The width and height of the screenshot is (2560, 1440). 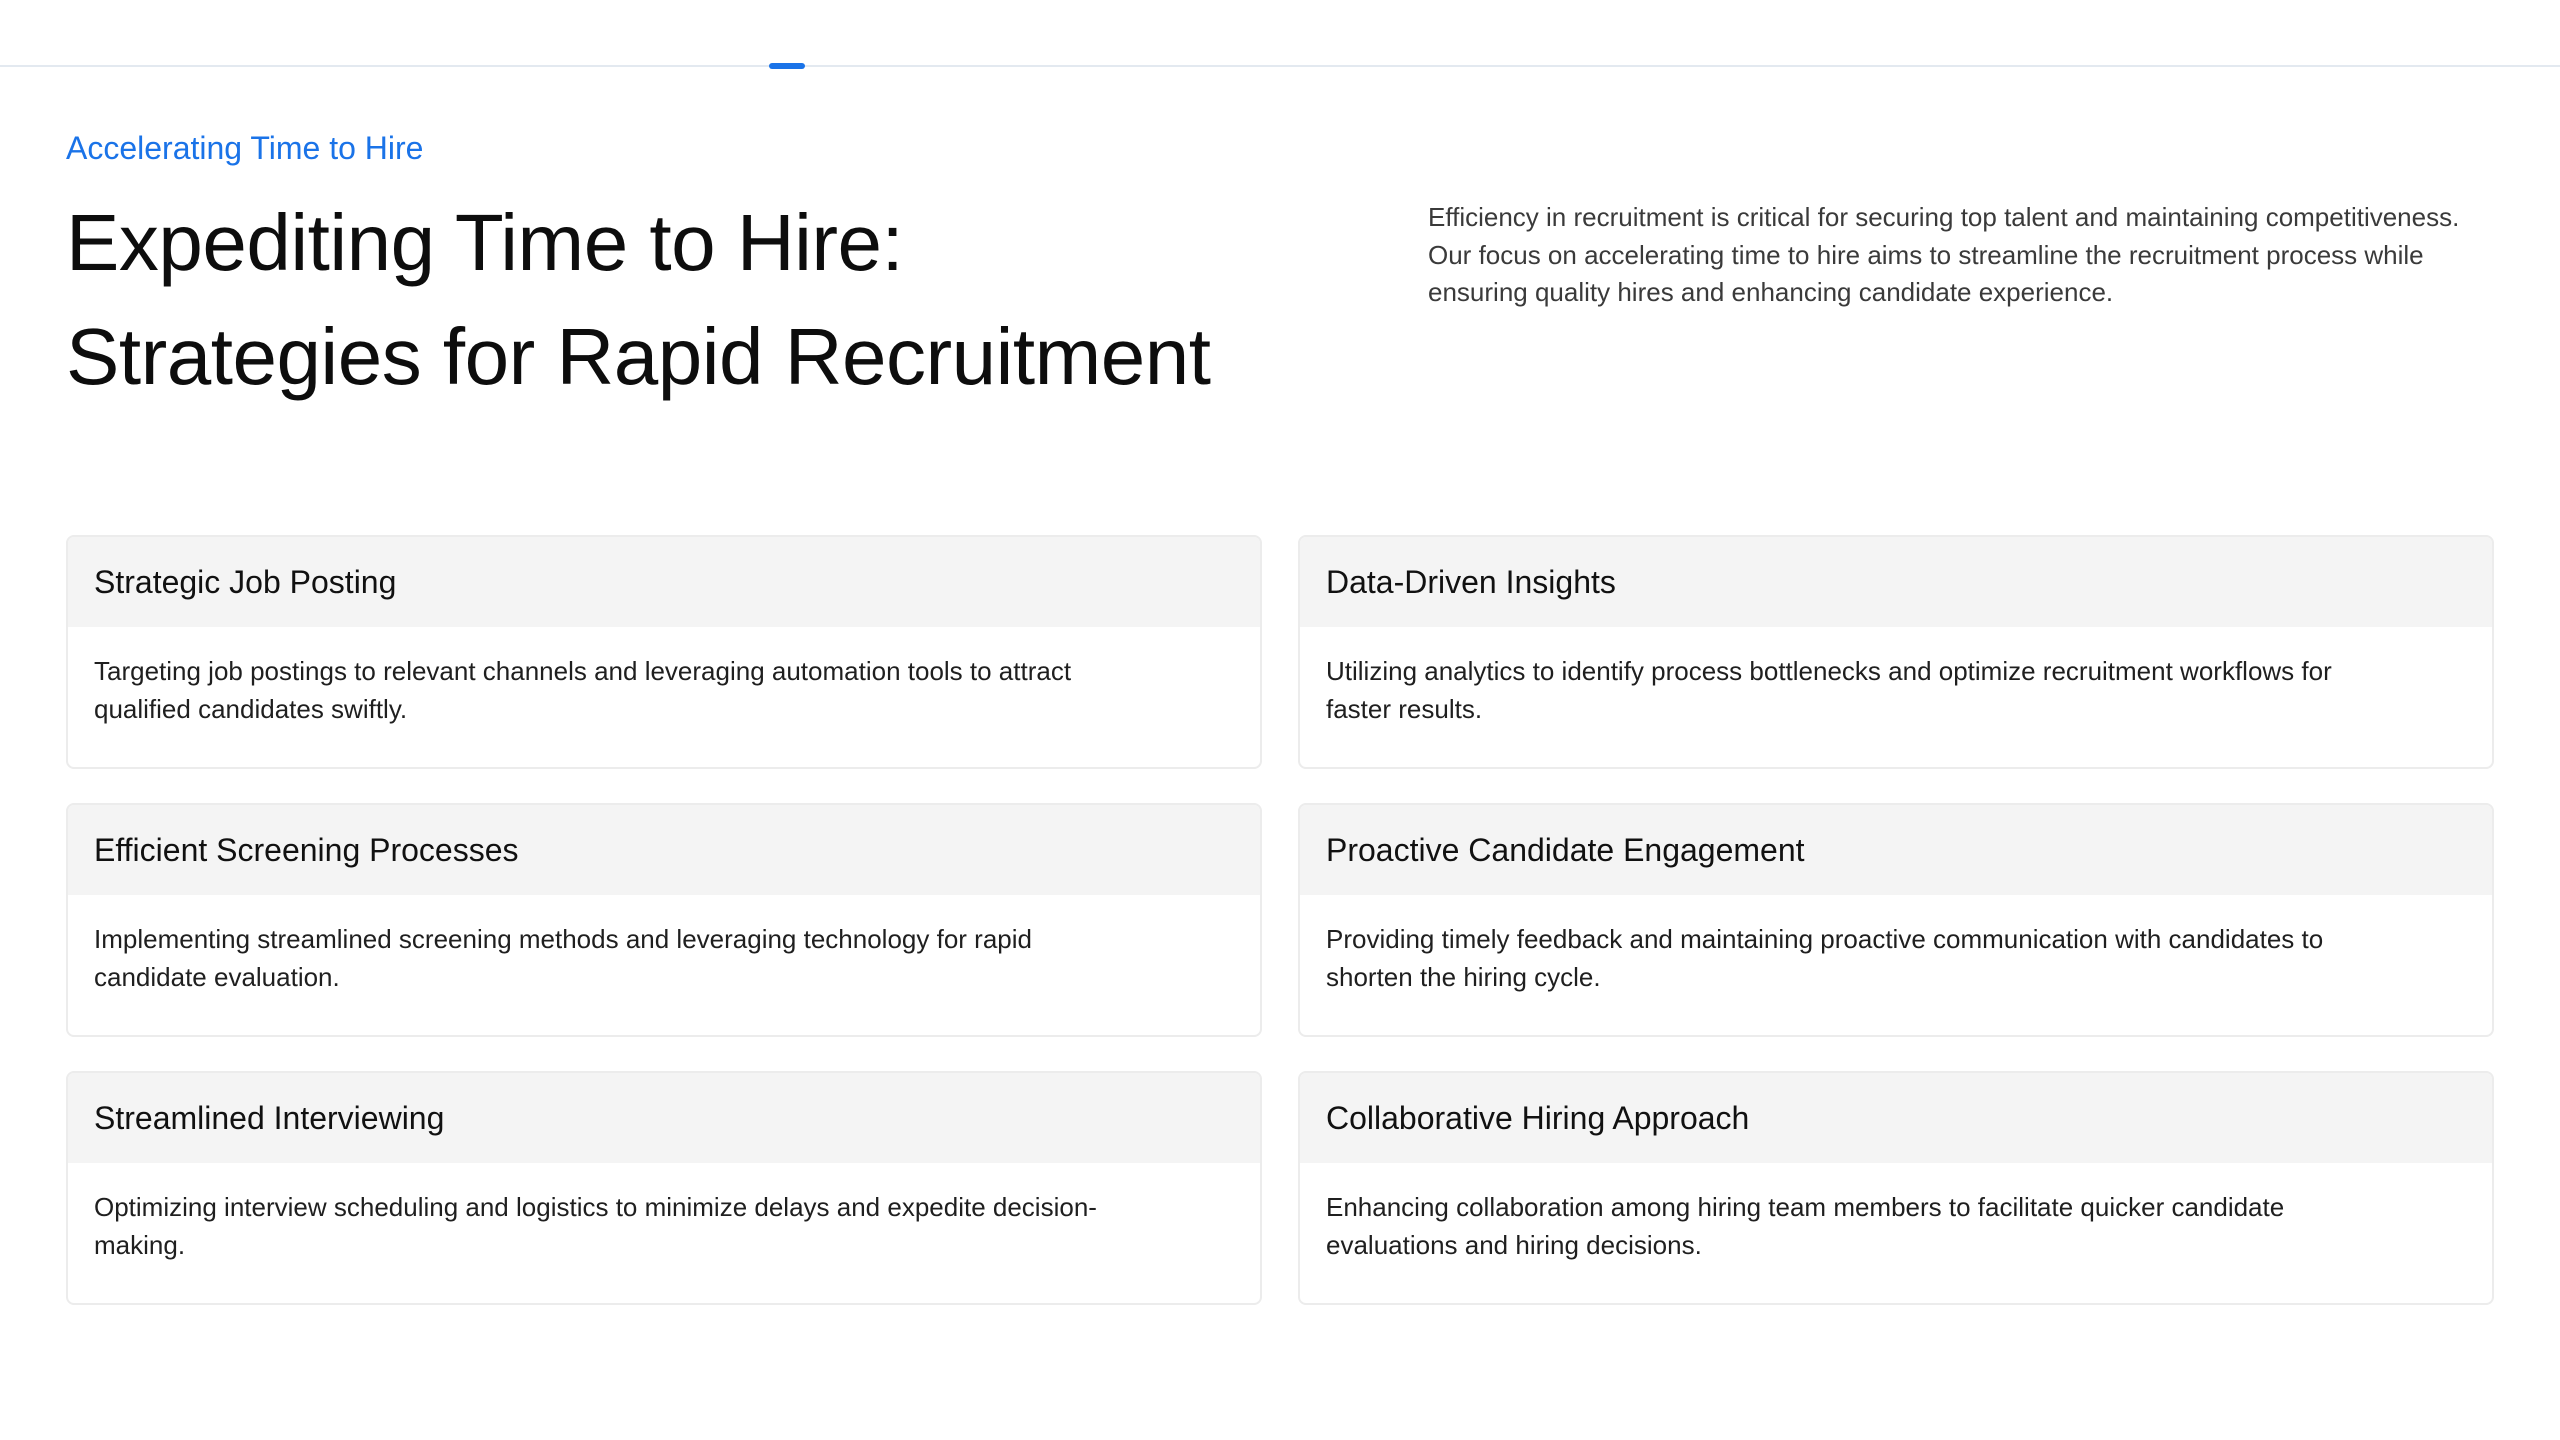 I want to click on page-title-line-1: Expediting Time to Hire:, so click(x=485, y=242).